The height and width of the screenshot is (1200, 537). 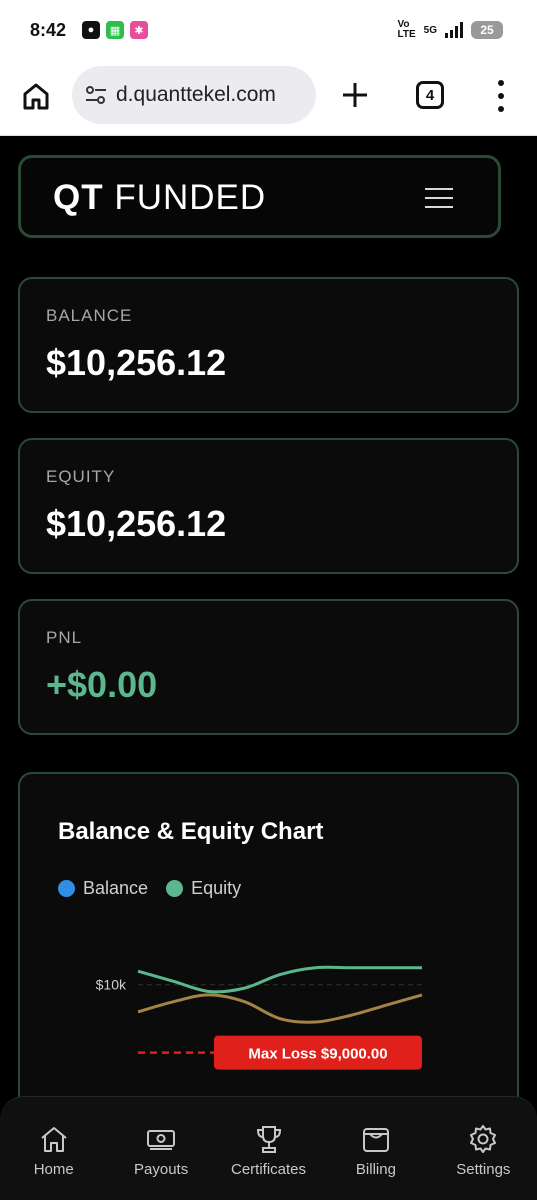 I want to click on calculator-icon: ▦, so click(x=115, y=30).